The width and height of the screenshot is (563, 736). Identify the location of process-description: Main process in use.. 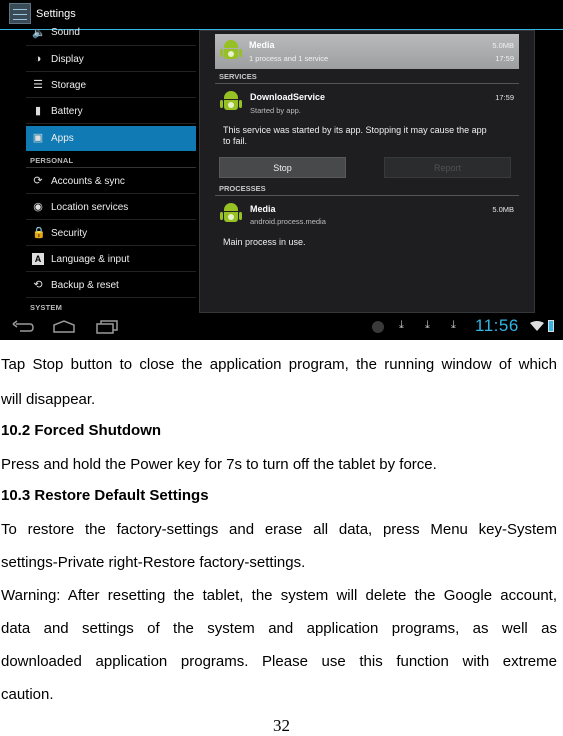
(264, 242).